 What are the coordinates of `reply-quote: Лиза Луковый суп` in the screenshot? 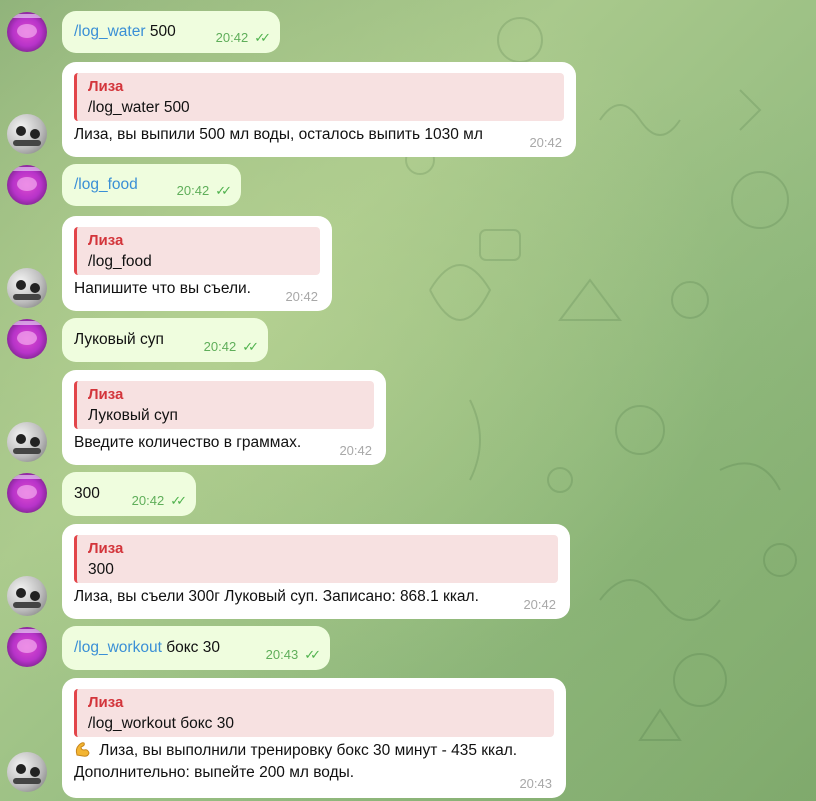 It's located at (224, 405).